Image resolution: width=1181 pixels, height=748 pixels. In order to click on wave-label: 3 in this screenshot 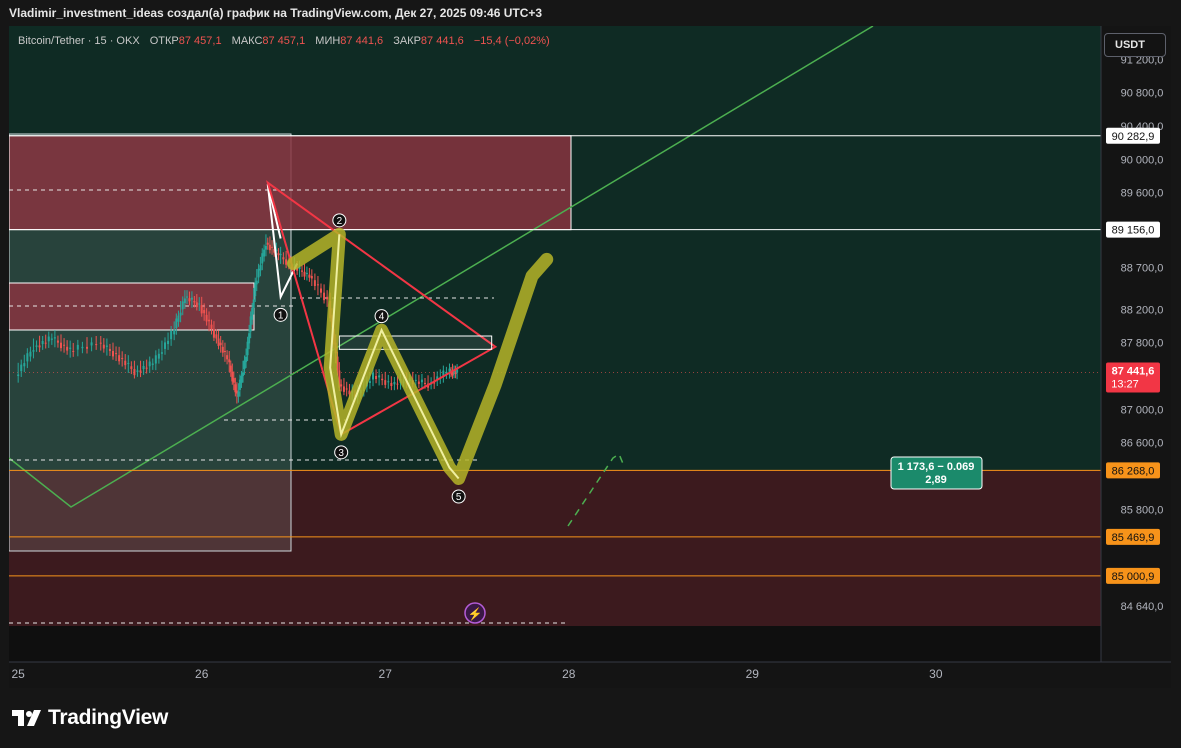, I will do `click(341, 453)`.